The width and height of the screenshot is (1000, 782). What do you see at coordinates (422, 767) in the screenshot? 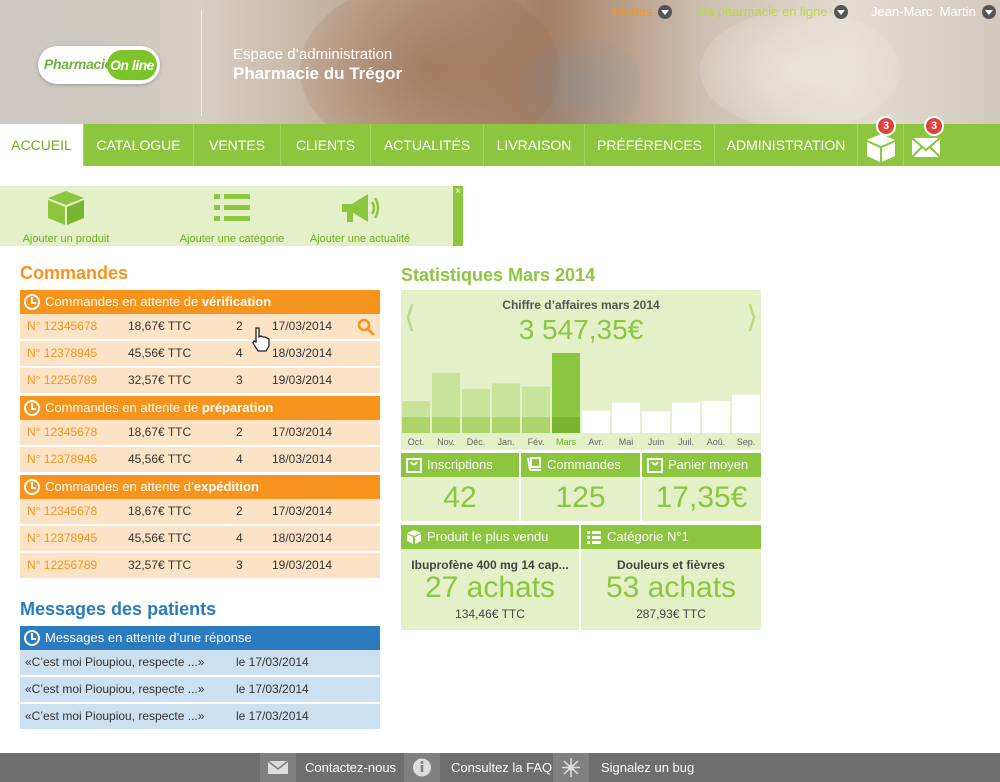
I see `info-icon` at bounding box center [422, 767].